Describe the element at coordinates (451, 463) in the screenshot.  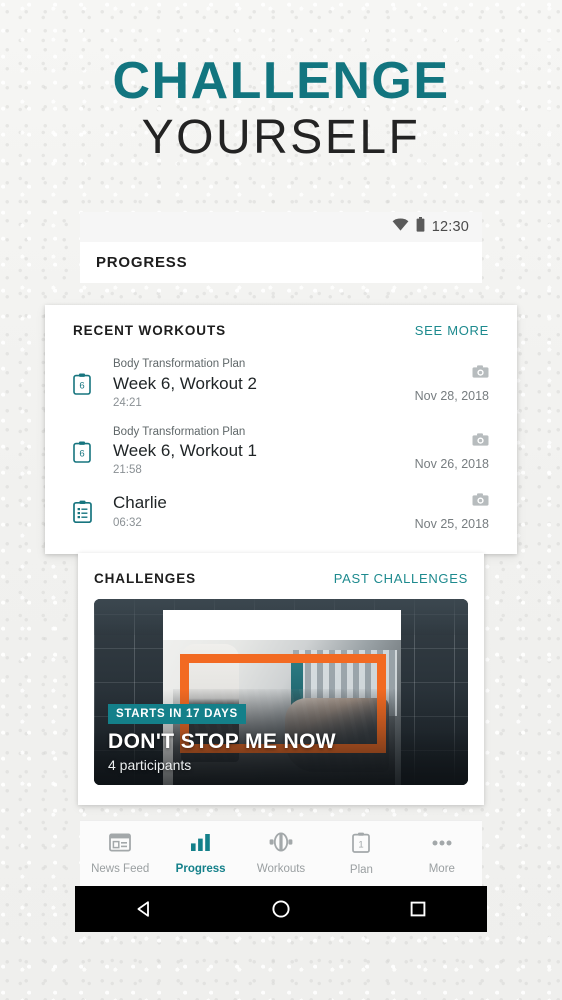
I see `workout-date: Nov 26, 2018` at that location.